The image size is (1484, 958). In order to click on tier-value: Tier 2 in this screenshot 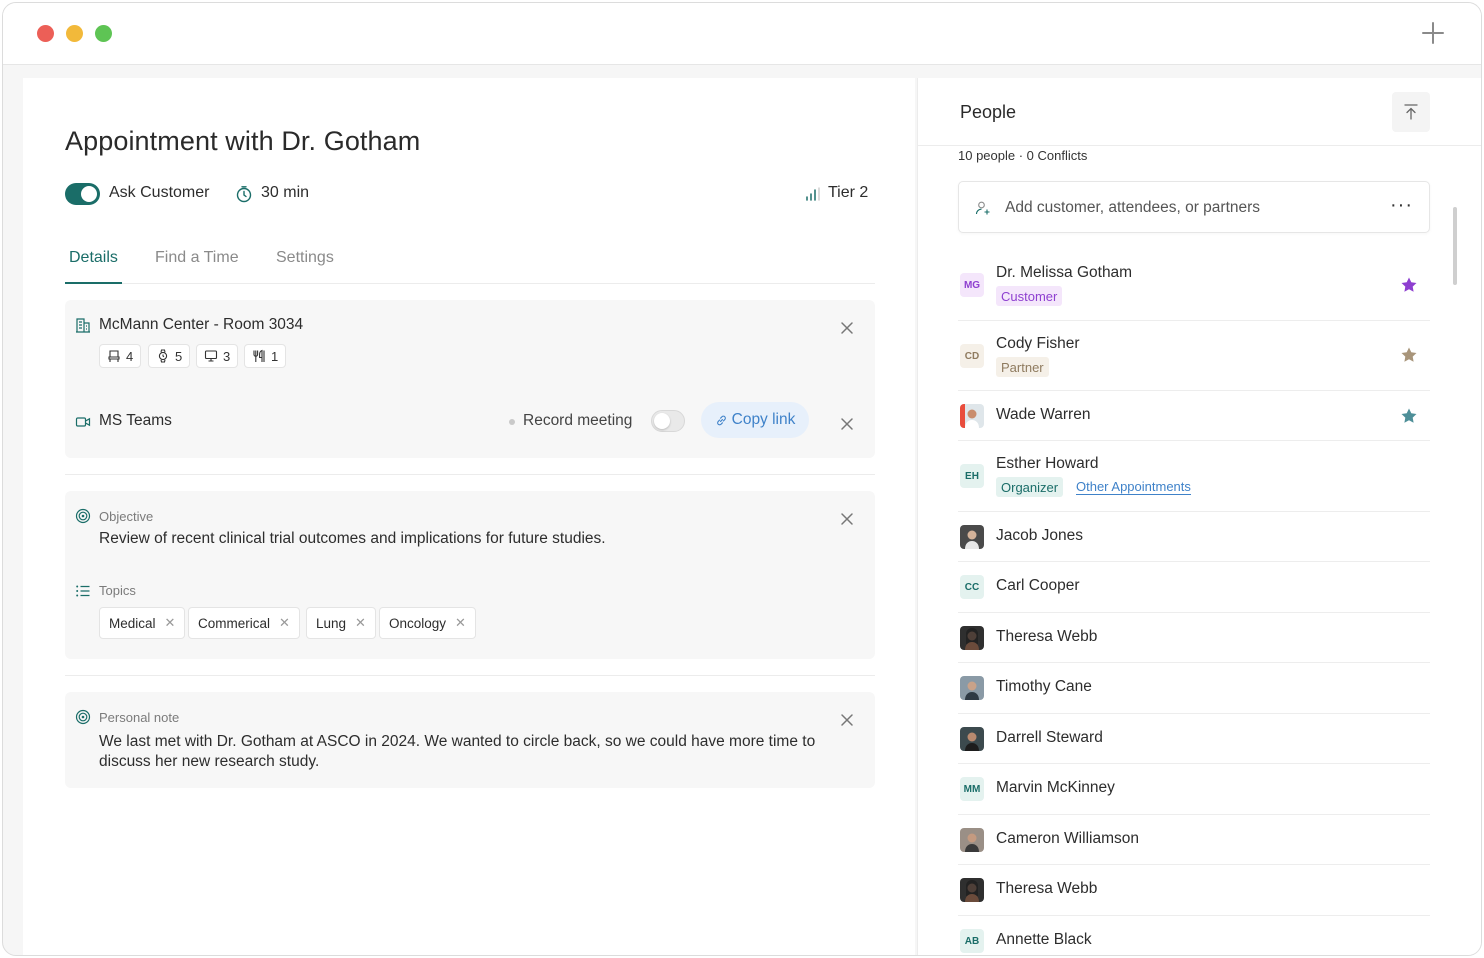, I will do `click(848, 192)`.